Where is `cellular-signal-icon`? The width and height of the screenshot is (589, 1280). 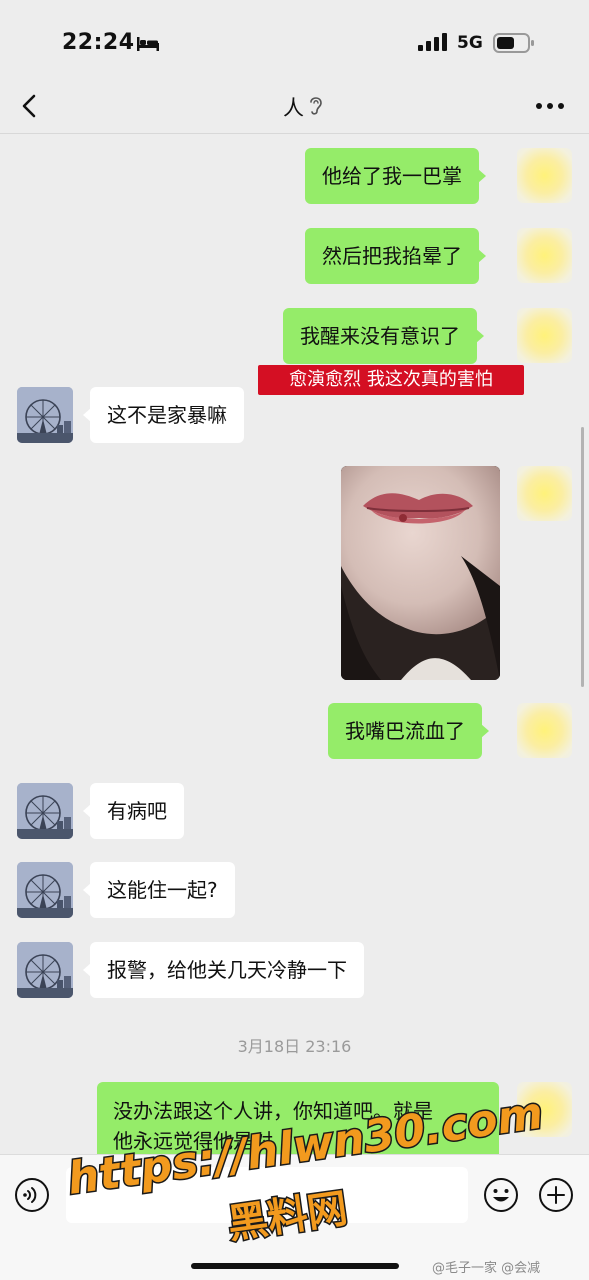
cellular-signal-icon is located at coordinates (432, 42).